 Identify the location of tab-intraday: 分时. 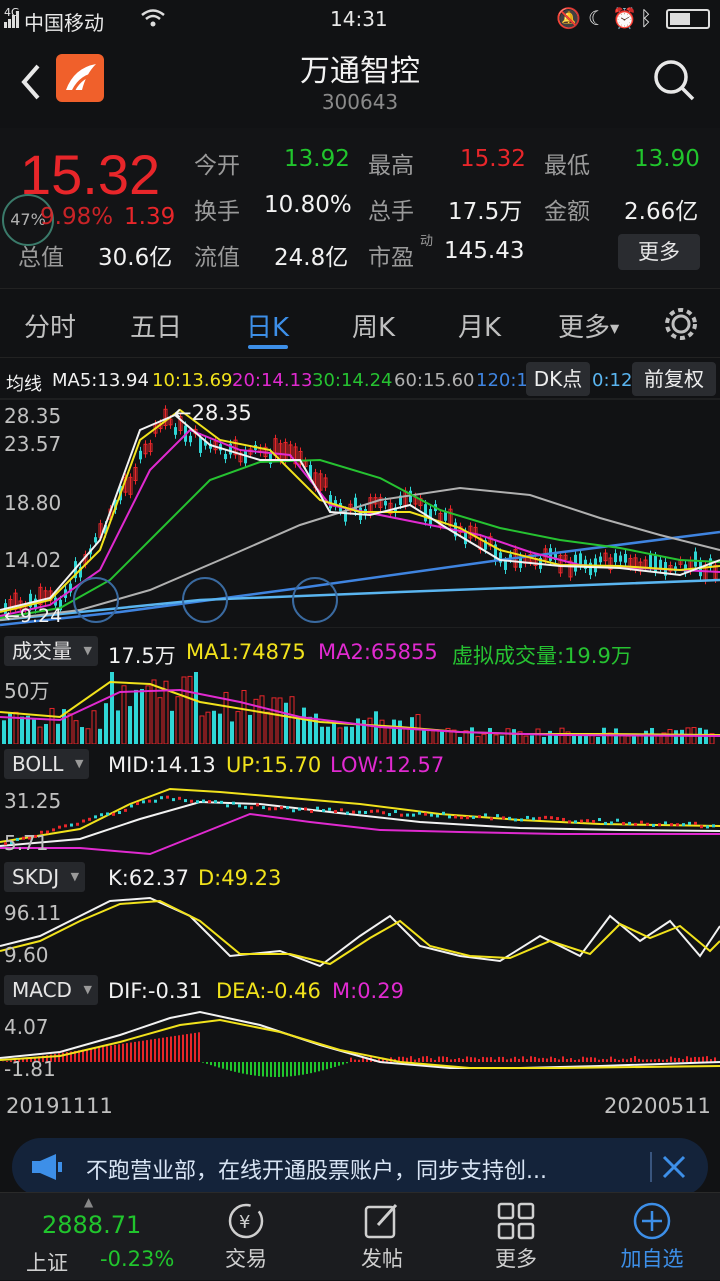
(50, 325).